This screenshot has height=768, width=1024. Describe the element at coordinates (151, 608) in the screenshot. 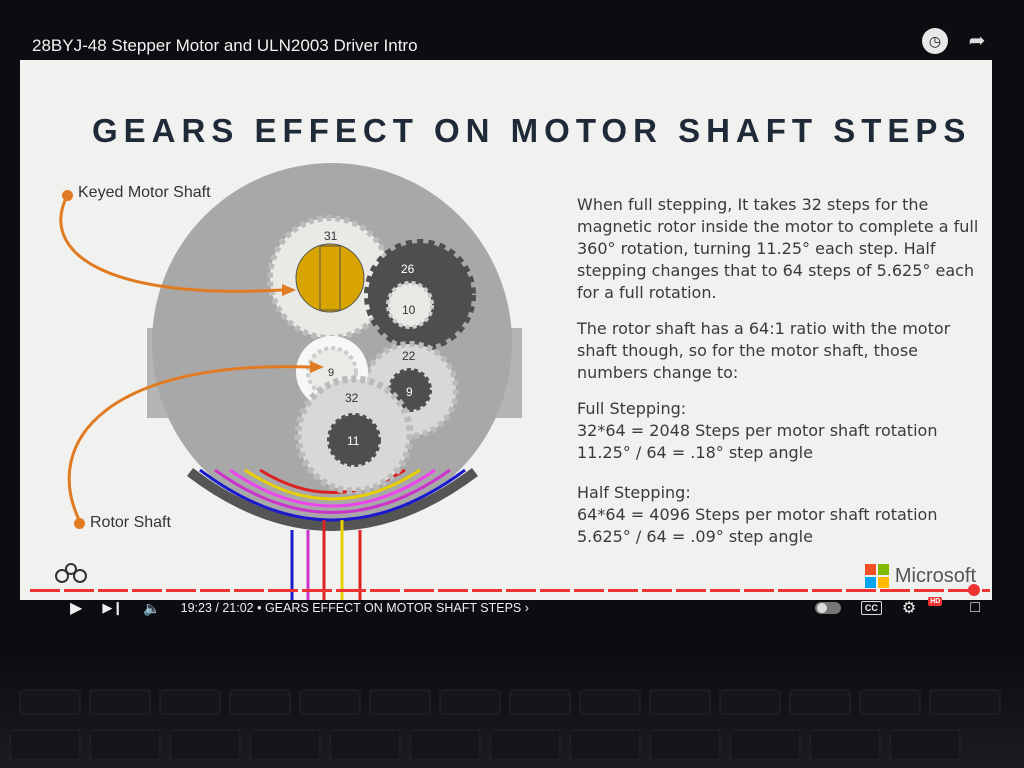

I see `volume-icon: 🔈` at that location.